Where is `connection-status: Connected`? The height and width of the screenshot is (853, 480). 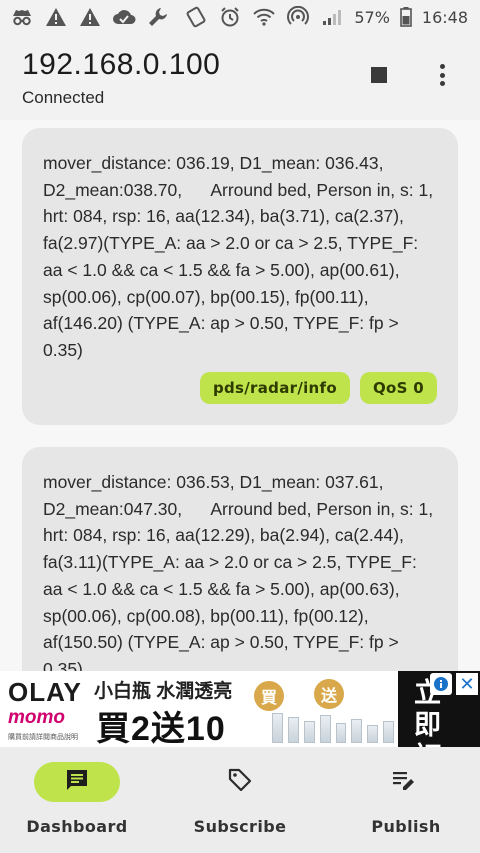 connection-status: Connected is located at coordinates (63, 97).